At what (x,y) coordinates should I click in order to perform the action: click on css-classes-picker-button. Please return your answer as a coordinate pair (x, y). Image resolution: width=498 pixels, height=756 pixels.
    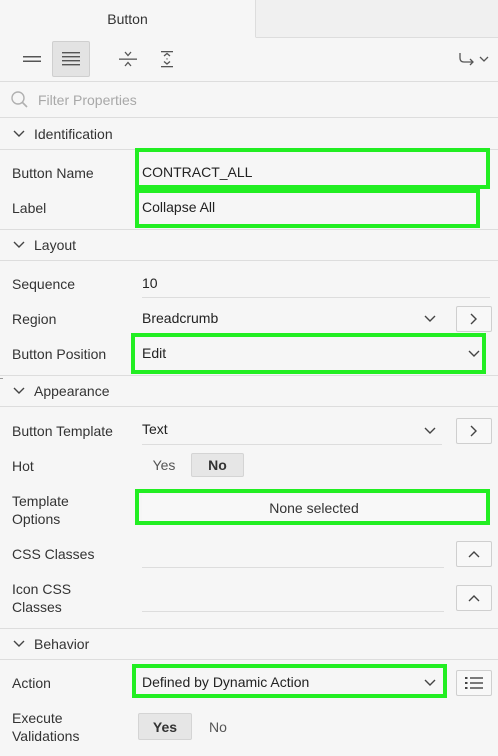
    Looking at the image, I should click on (474, 554).